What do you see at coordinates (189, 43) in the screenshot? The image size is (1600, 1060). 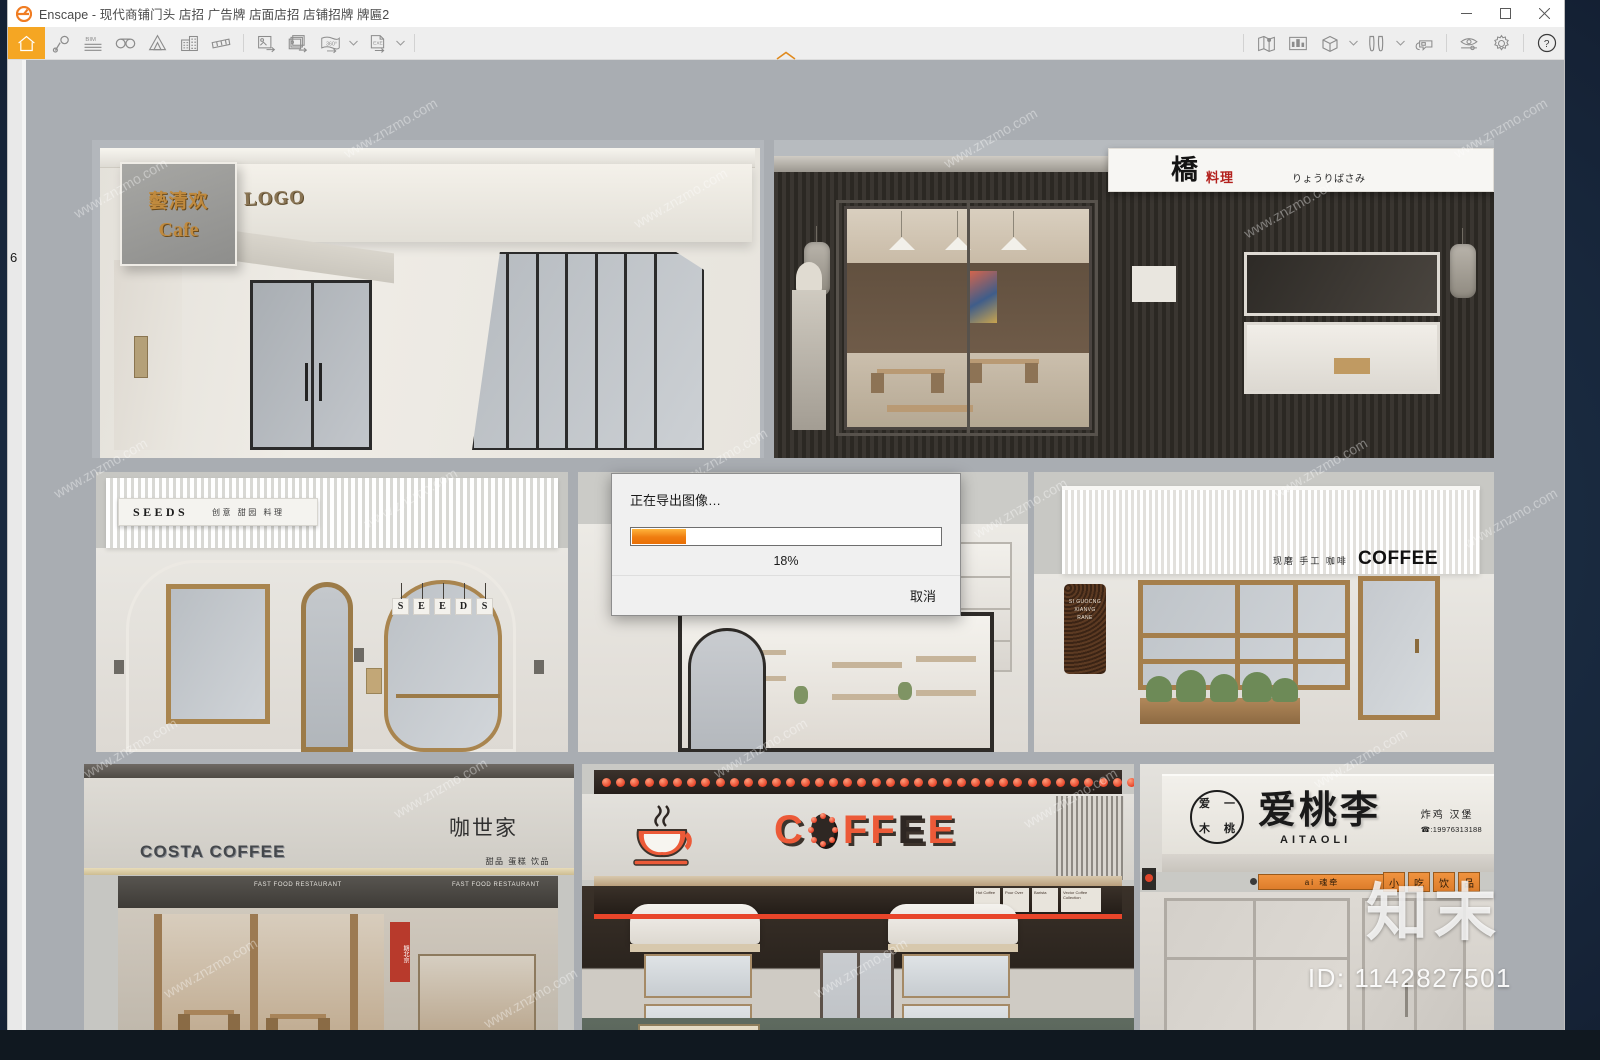 I see `site-context-button` at bounding box center [189, 43].